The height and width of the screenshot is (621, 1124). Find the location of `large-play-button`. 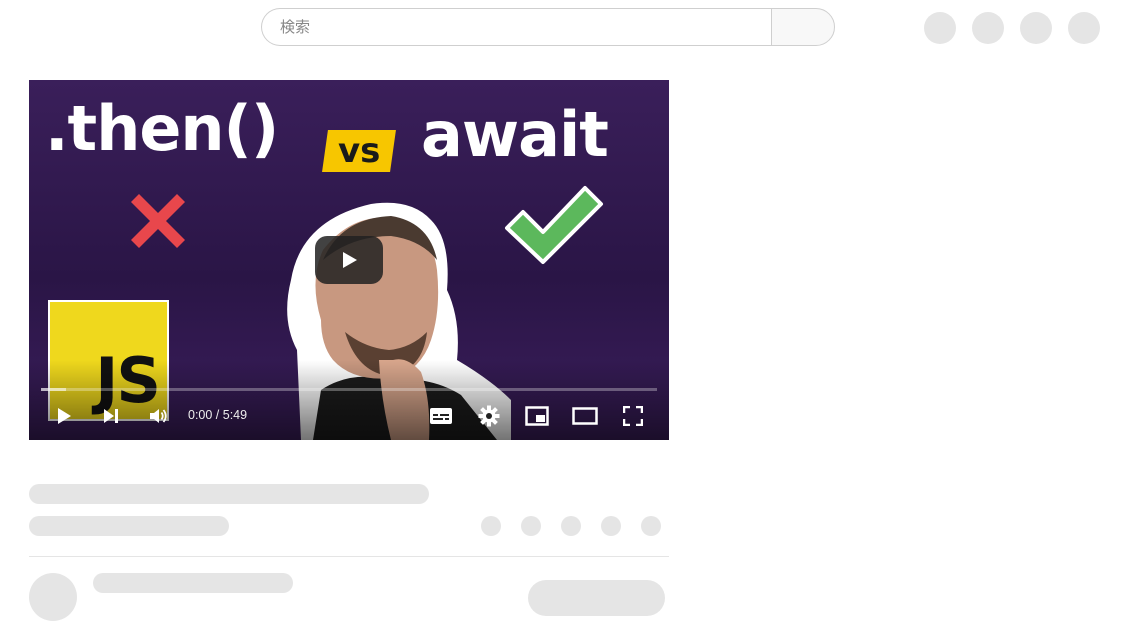

large-play-button is located at coordinates (349, 260).